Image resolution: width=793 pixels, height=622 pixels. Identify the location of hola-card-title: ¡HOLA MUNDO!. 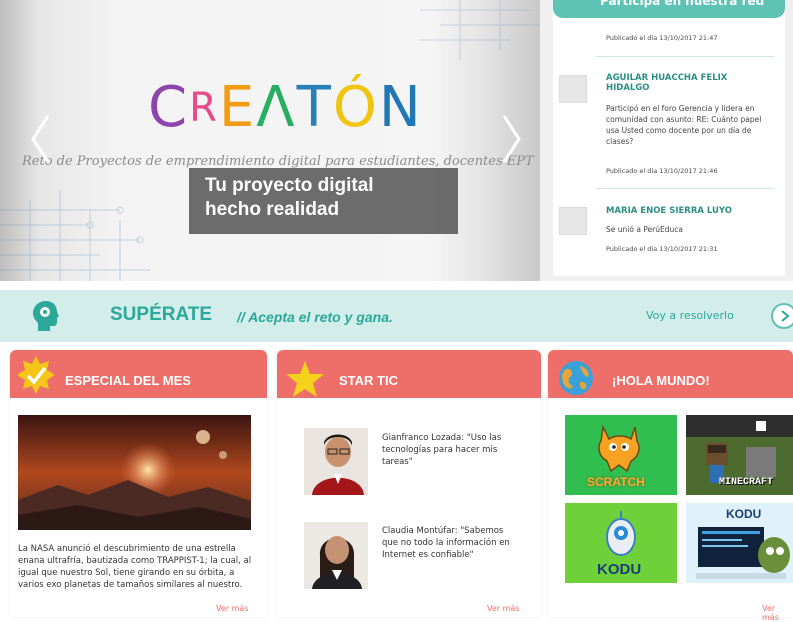
(661, 380).